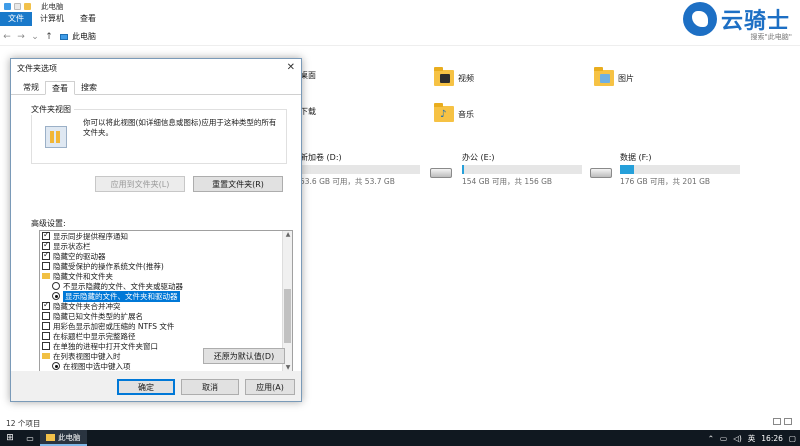 The image size is (800, 446). Describe the element at coordinates (210, 387) in the screenshot. I see `cancel-button: 取消` at that location.